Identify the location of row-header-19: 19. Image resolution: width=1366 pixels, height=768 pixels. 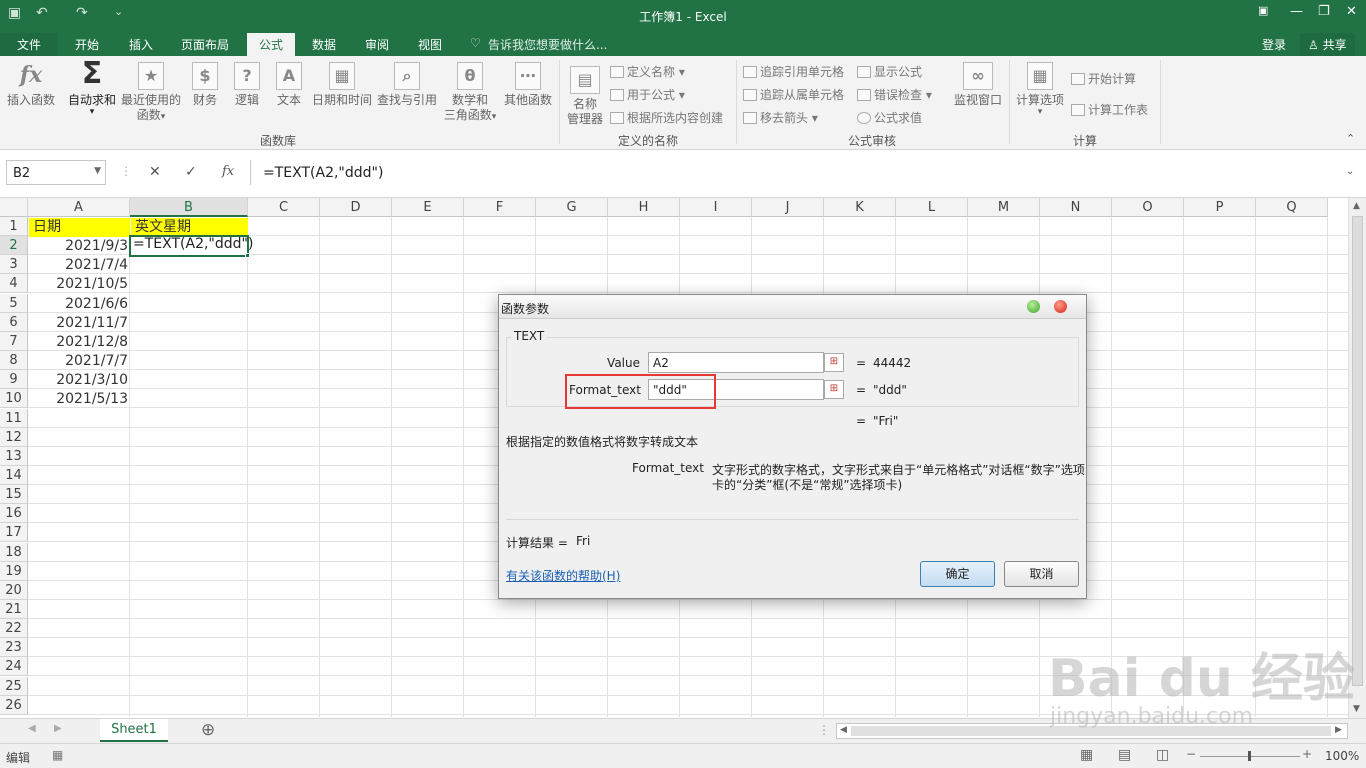
(14, 571).